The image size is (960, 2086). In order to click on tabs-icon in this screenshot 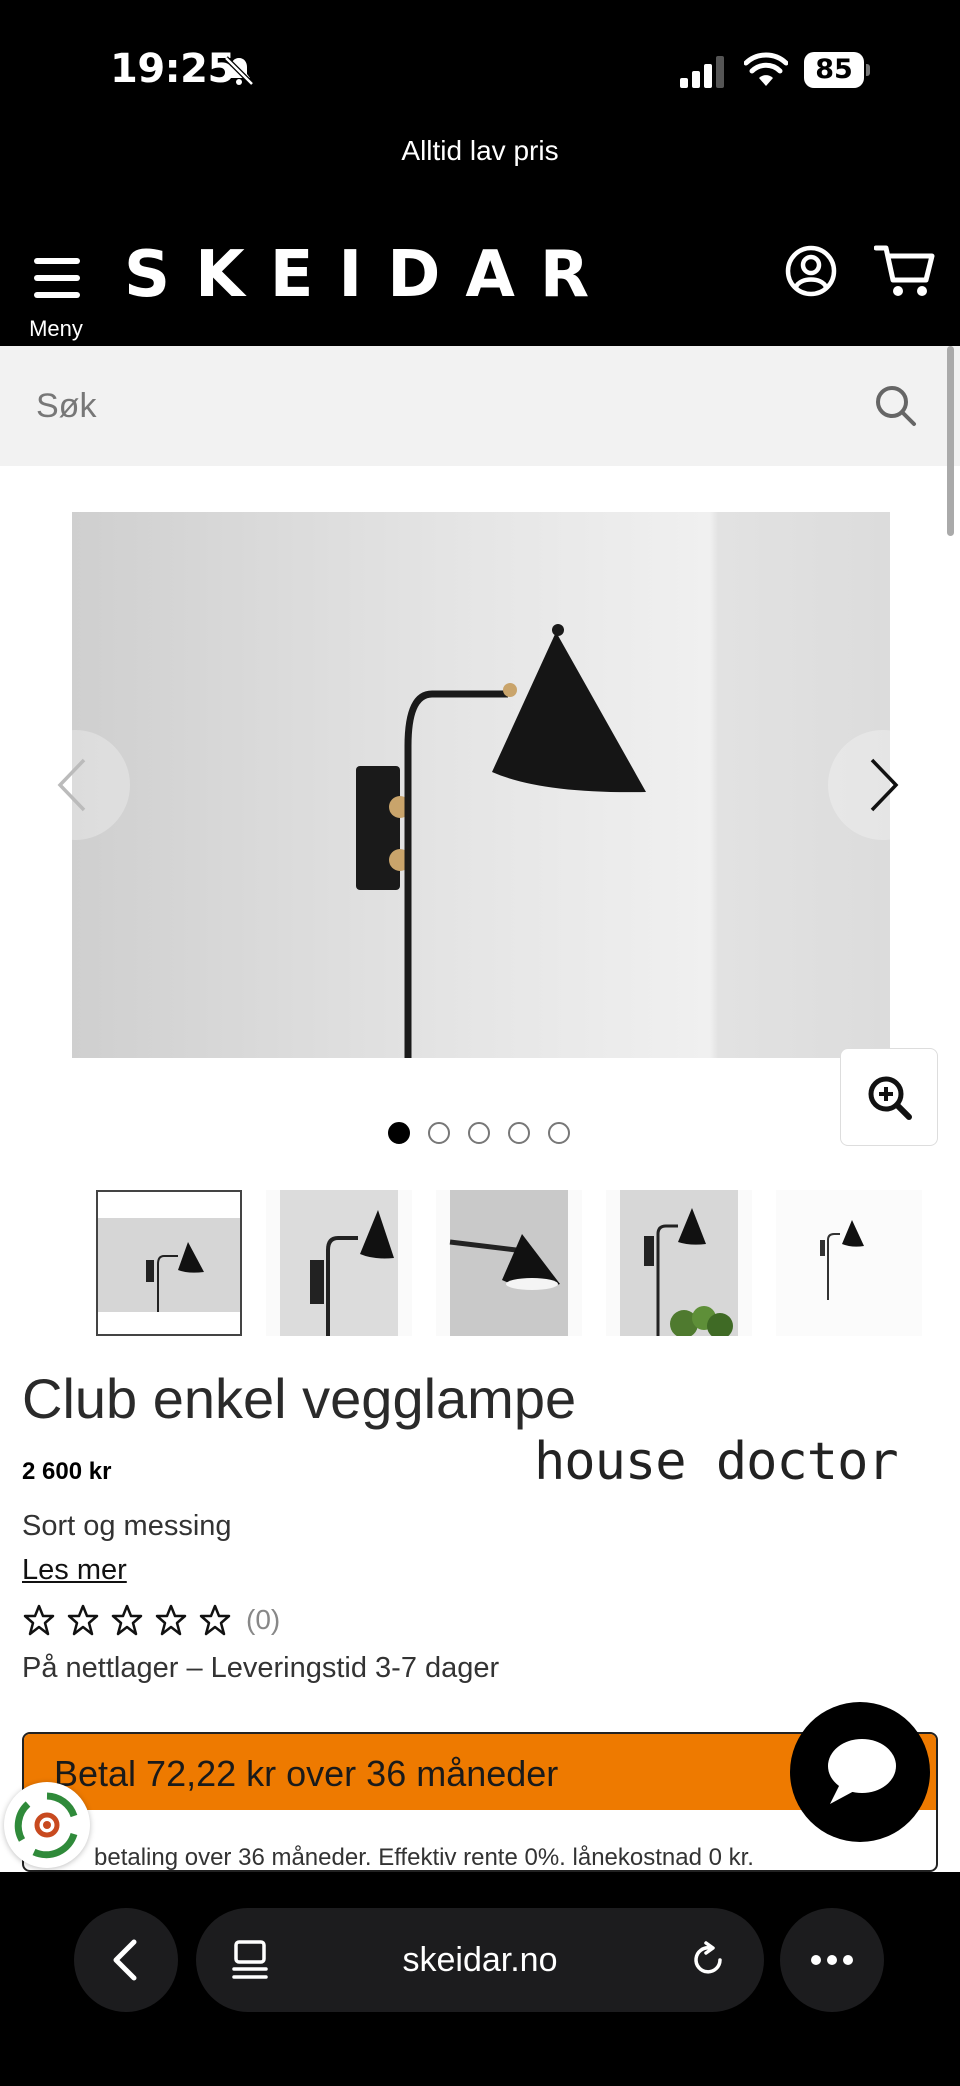, I will do `click(250, 1960)`.